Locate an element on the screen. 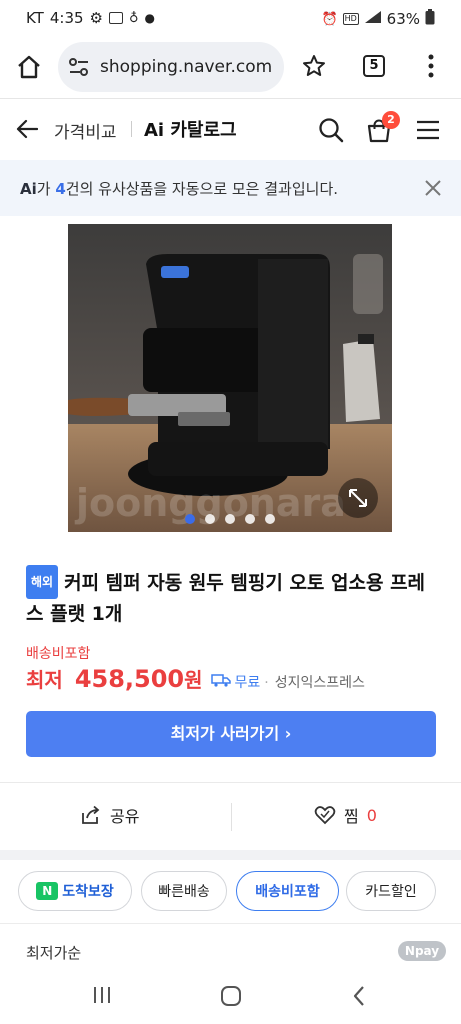 The height and width of the screenshot is (1024, 461). signal-icon is located at coordinates (373, 19).